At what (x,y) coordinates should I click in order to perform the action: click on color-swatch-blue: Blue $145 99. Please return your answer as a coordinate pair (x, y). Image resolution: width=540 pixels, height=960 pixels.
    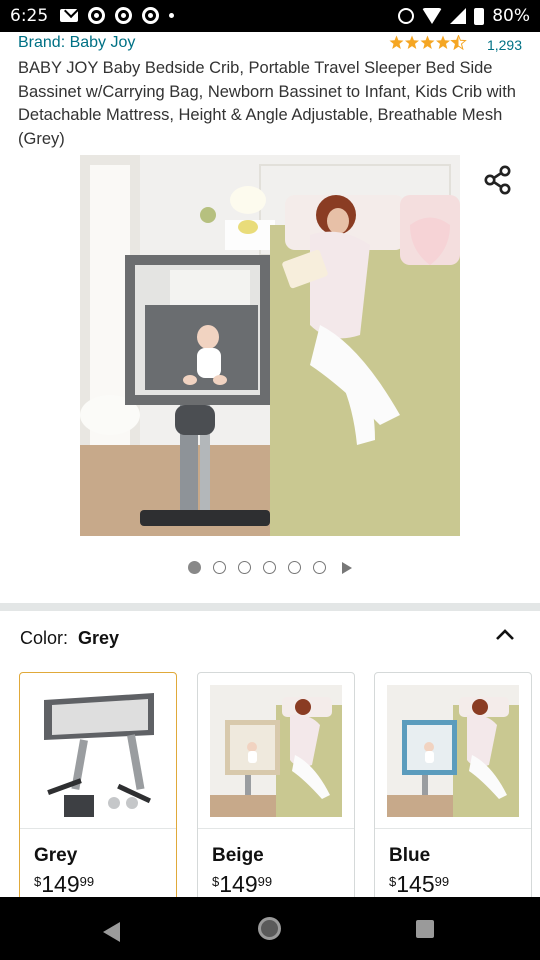
    Looking at the image, I should click on (453, 792).